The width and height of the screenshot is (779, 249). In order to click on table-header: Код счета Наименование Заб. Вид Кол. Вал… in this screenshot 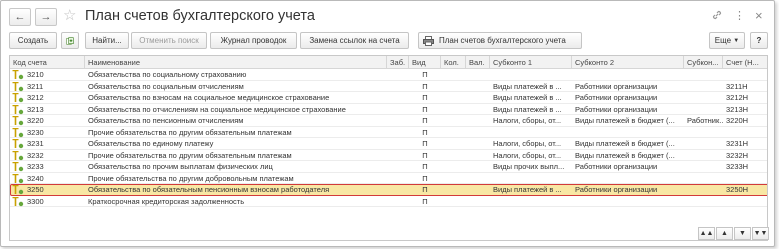, I will do `click(388, 62)`.